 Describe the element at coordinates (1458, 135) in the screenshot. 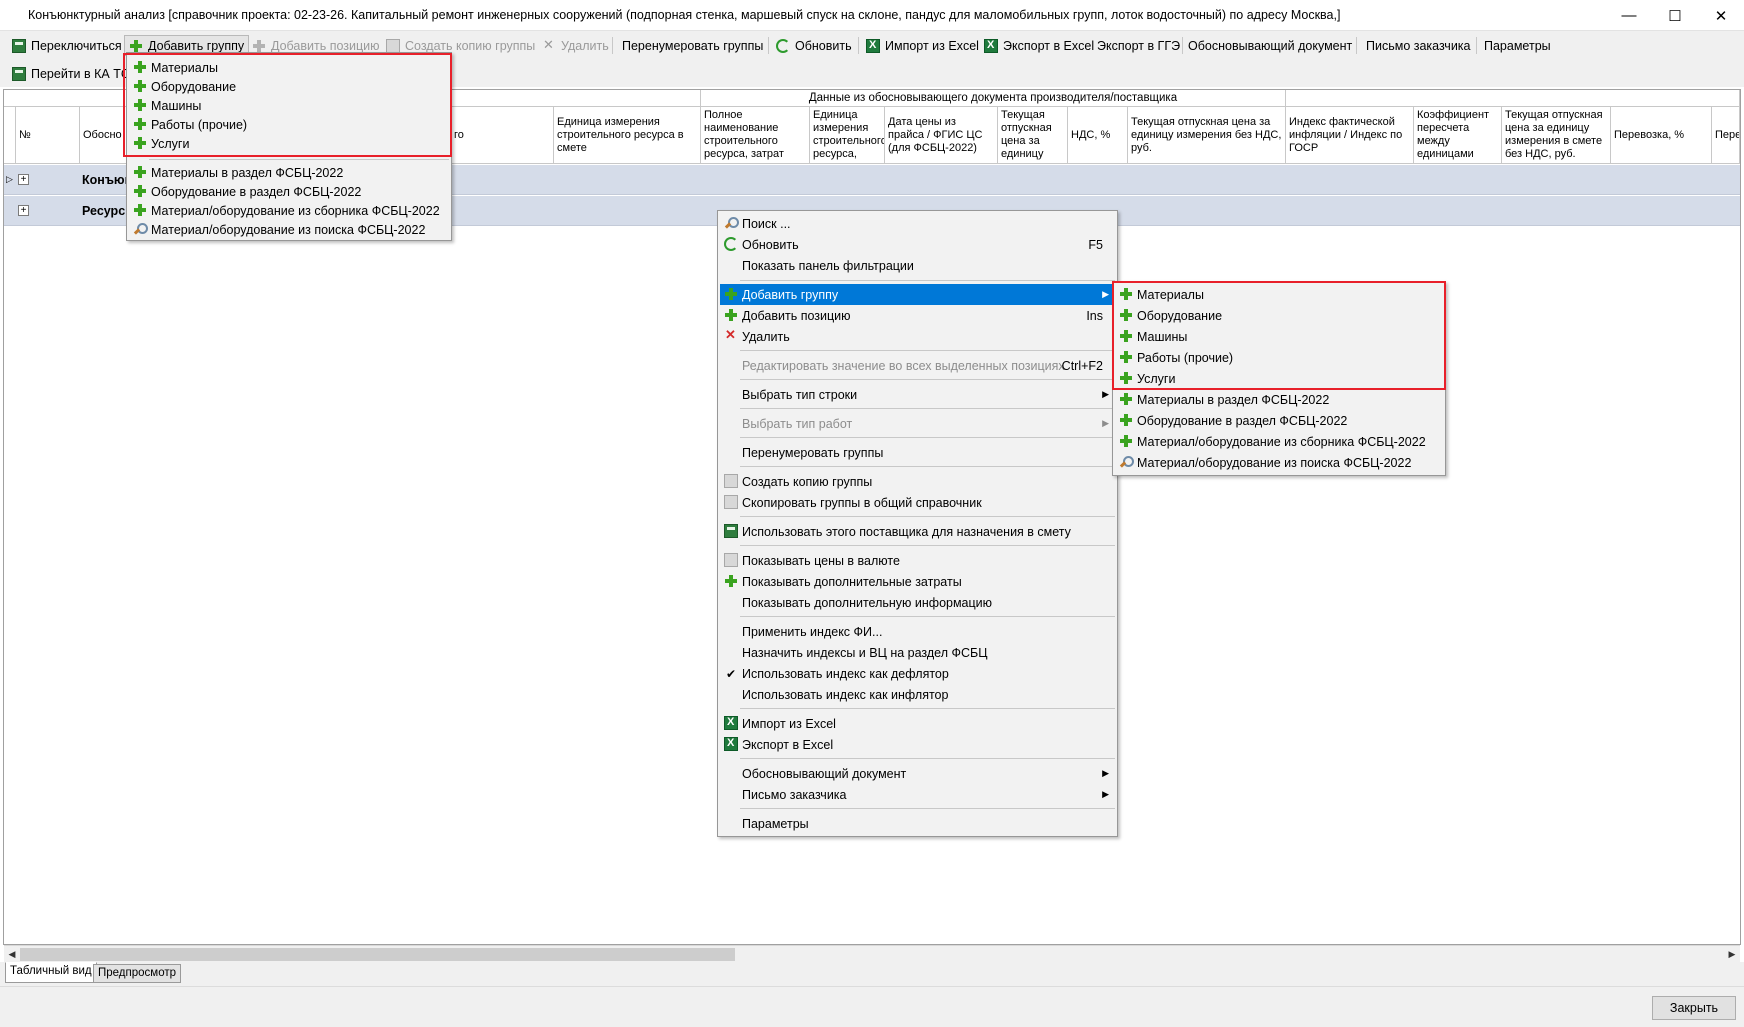

I see `header-coefficient: Коэффициент пересчета между единицами` at that location.